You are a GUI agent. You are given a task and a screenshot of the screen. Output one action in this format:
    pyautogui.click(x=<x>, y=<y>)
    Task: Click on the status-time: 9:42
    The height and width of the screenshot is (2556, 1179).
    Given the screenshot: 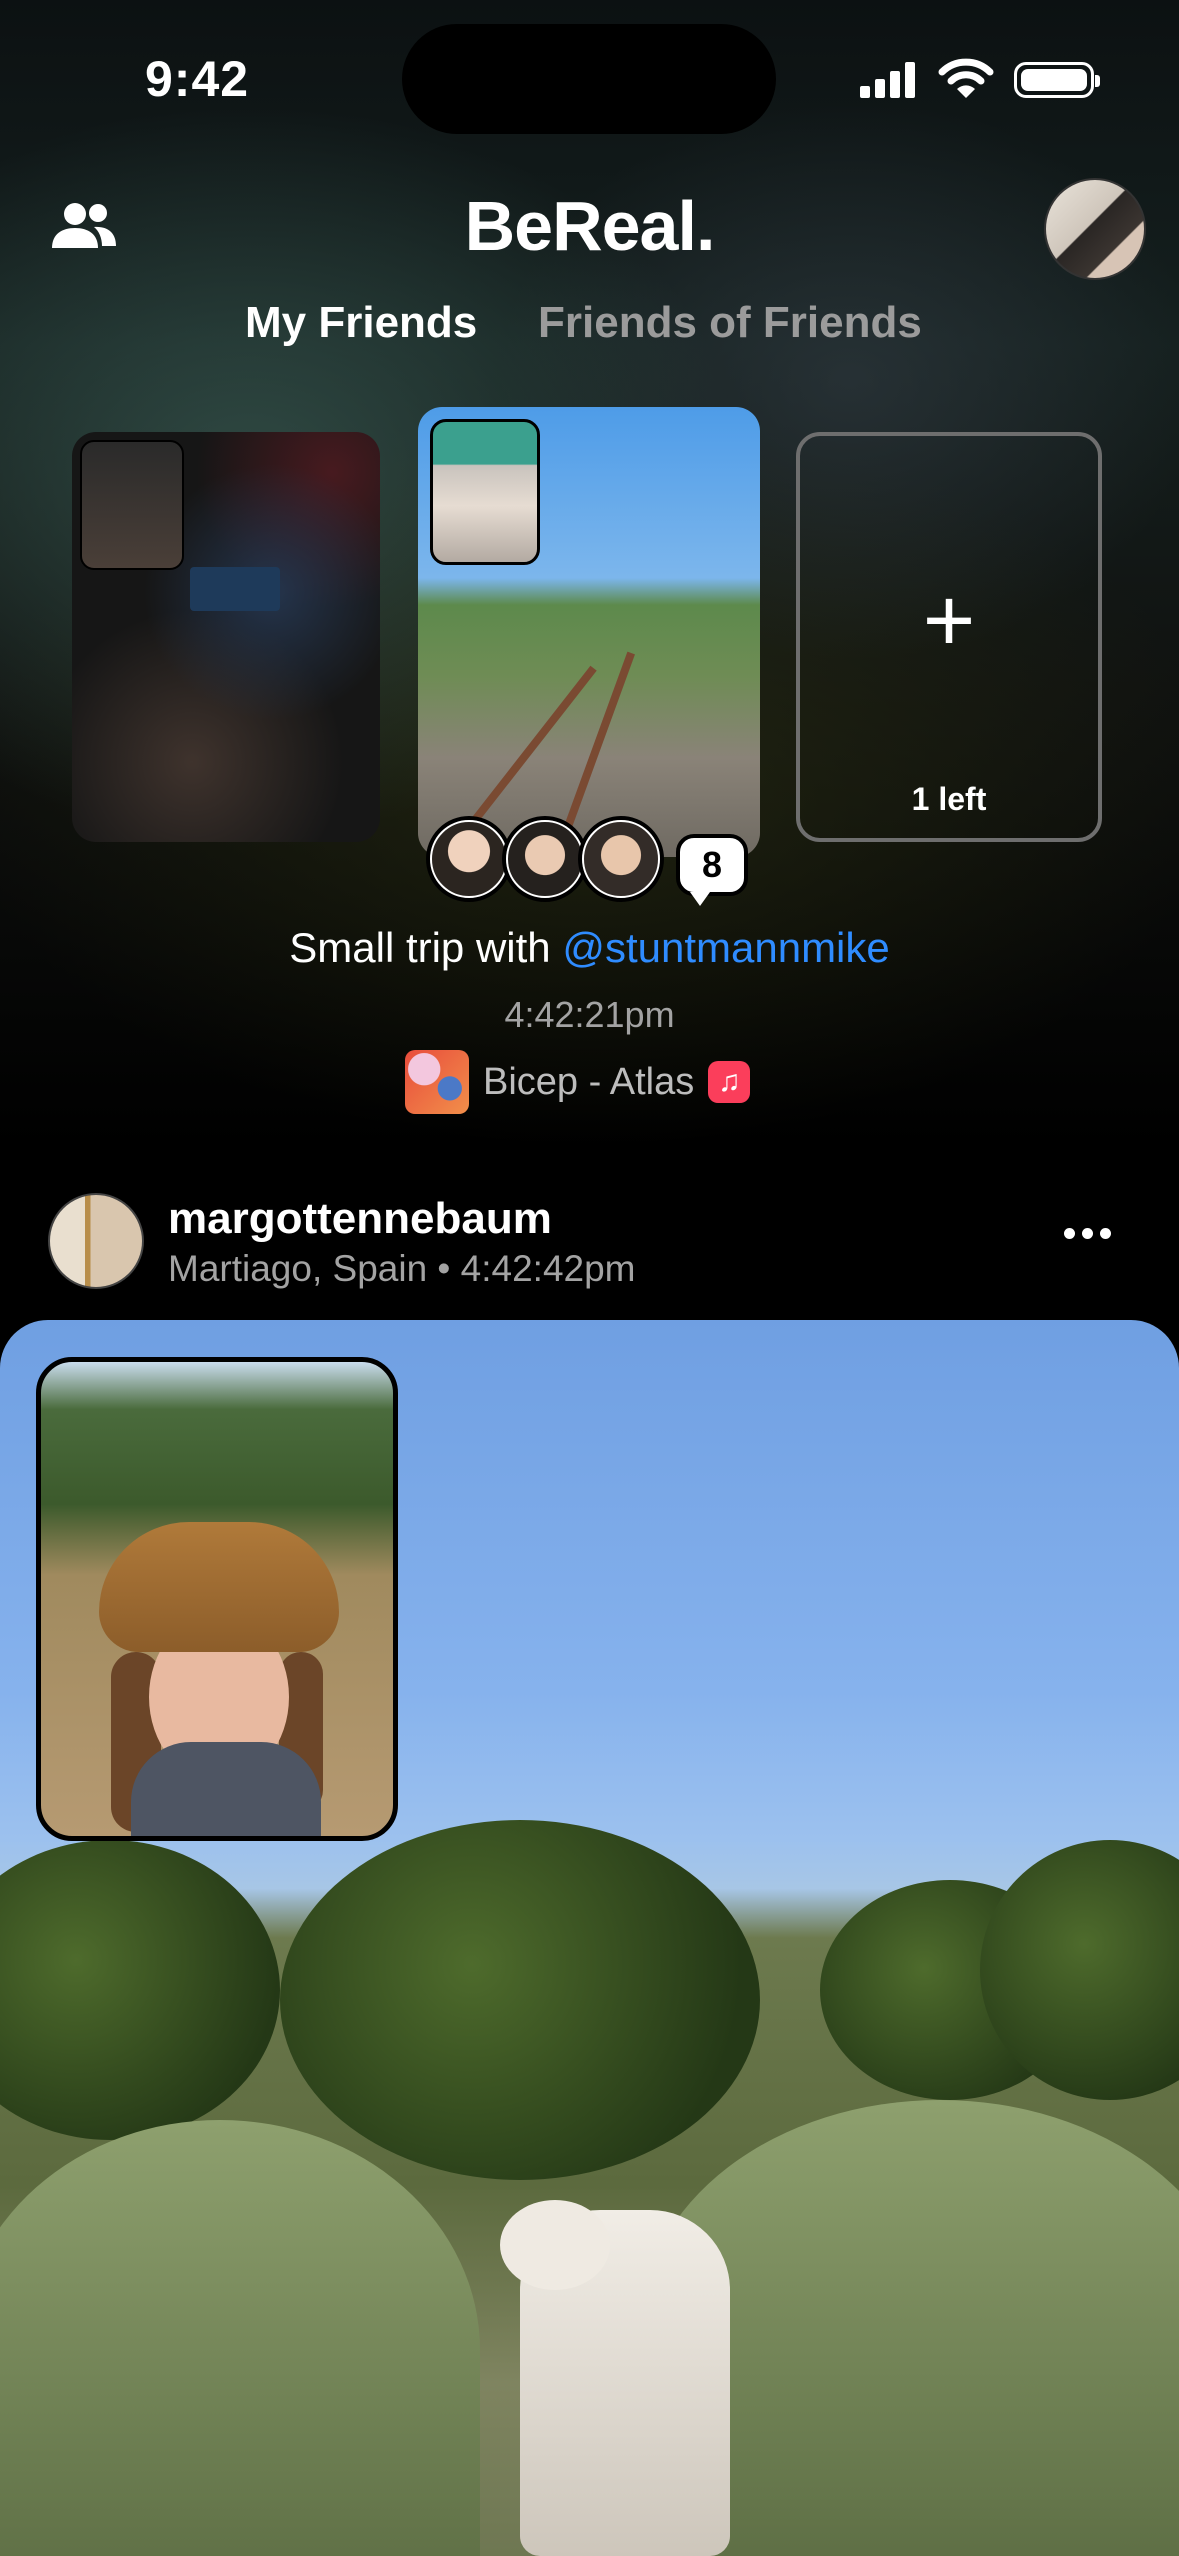 What is the action you would take?
    pyautogui.click(x=197, y=79)
    